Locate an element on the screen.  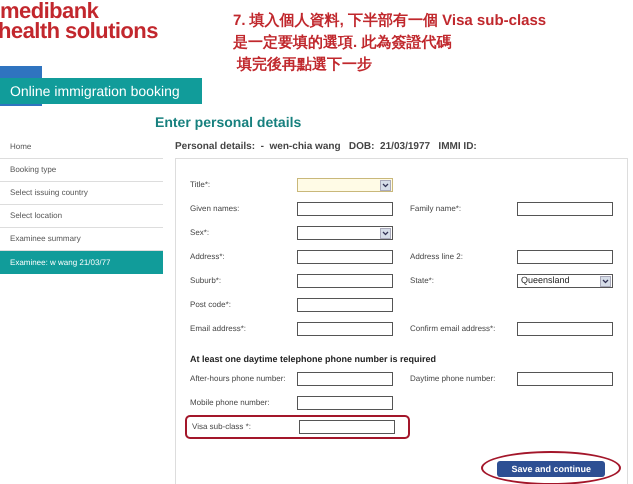
field-label: Suburb*: is located at coordinates (206, 281).